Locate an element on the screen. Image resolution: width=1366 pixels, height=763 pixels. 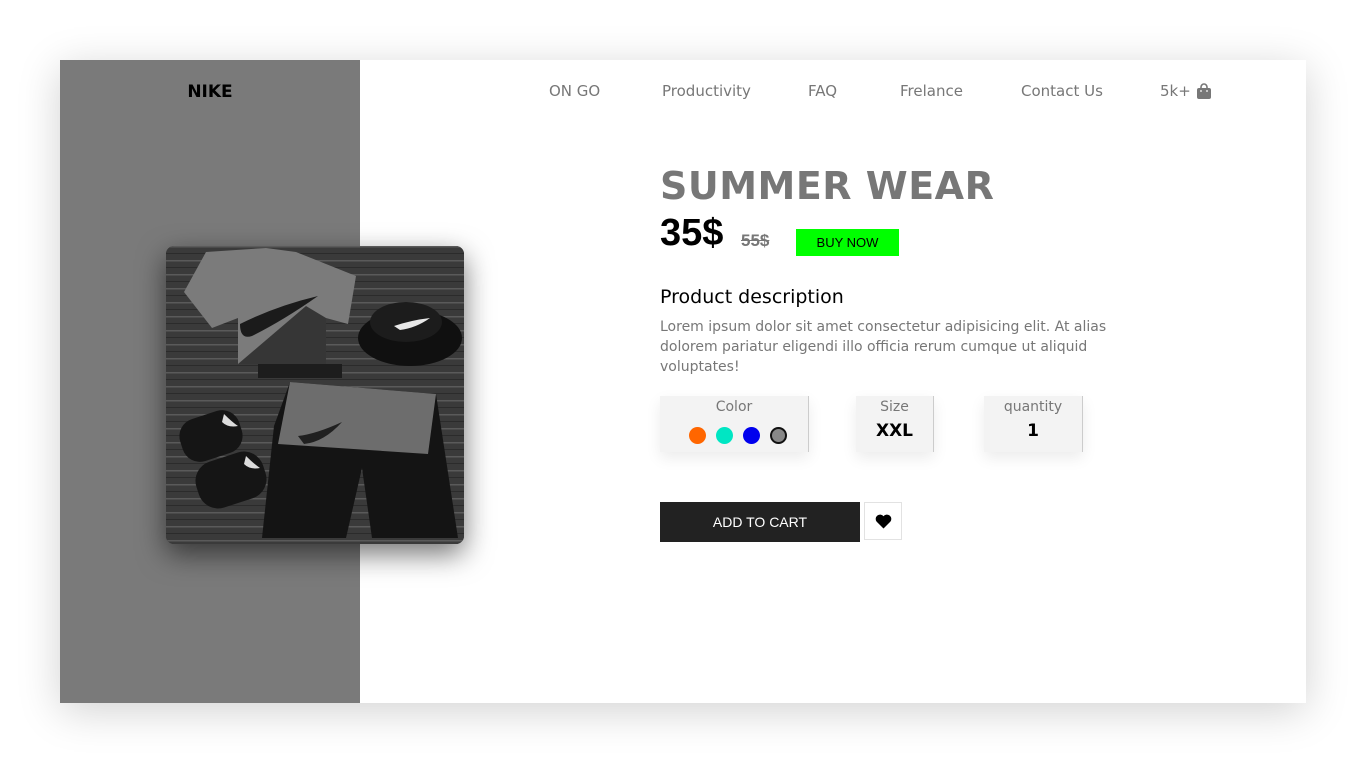
product-photo is located at coordinates (315, 395).